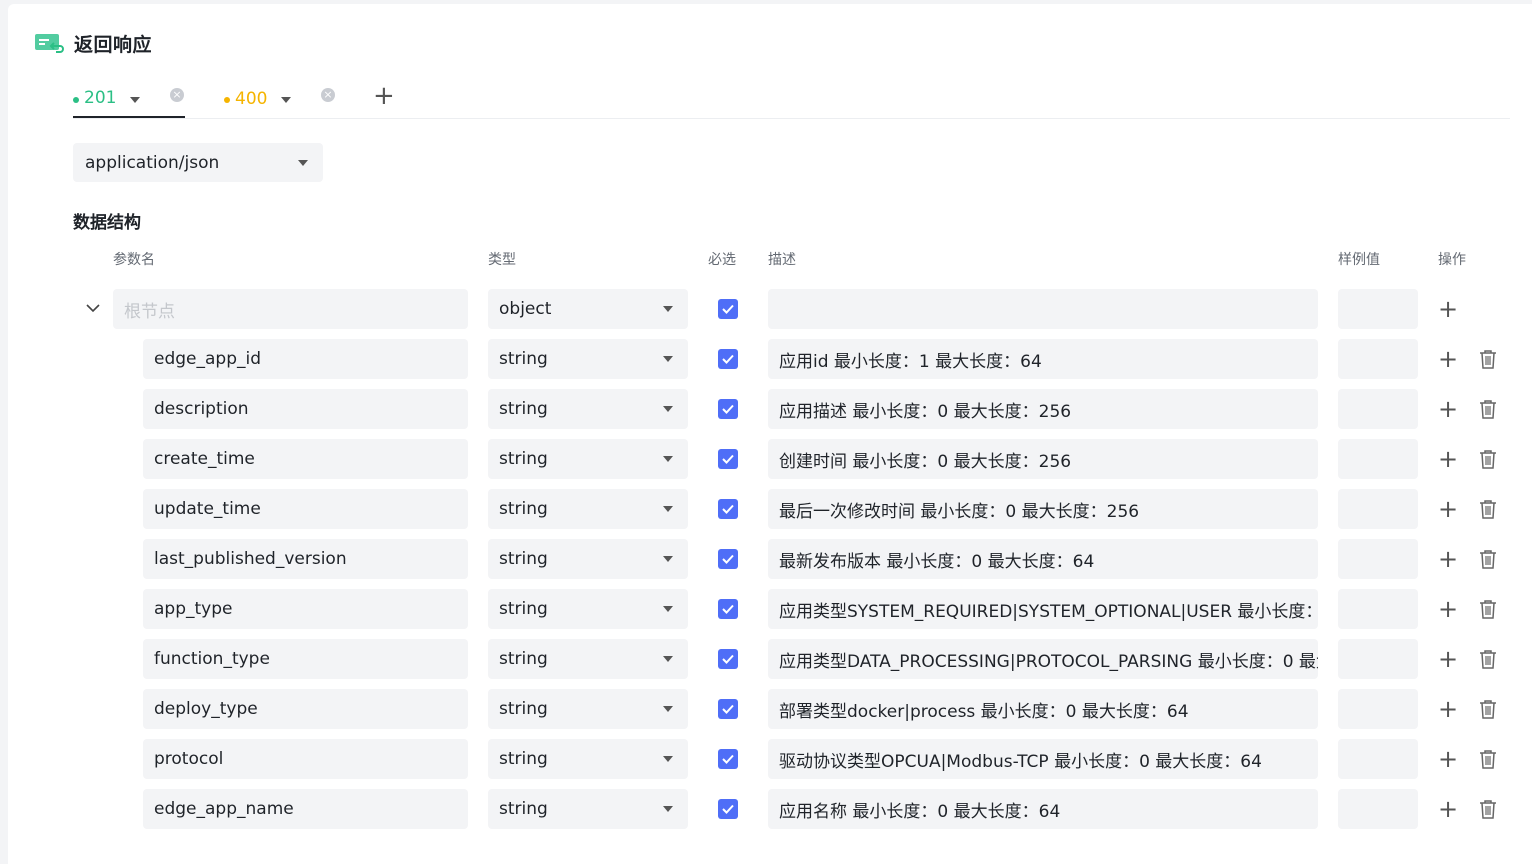 The height and width of the screenshot is (864, 1532). I want to click on description-input: 应用描述 最小长度：0 最大长度：256, so click(1043, 409).